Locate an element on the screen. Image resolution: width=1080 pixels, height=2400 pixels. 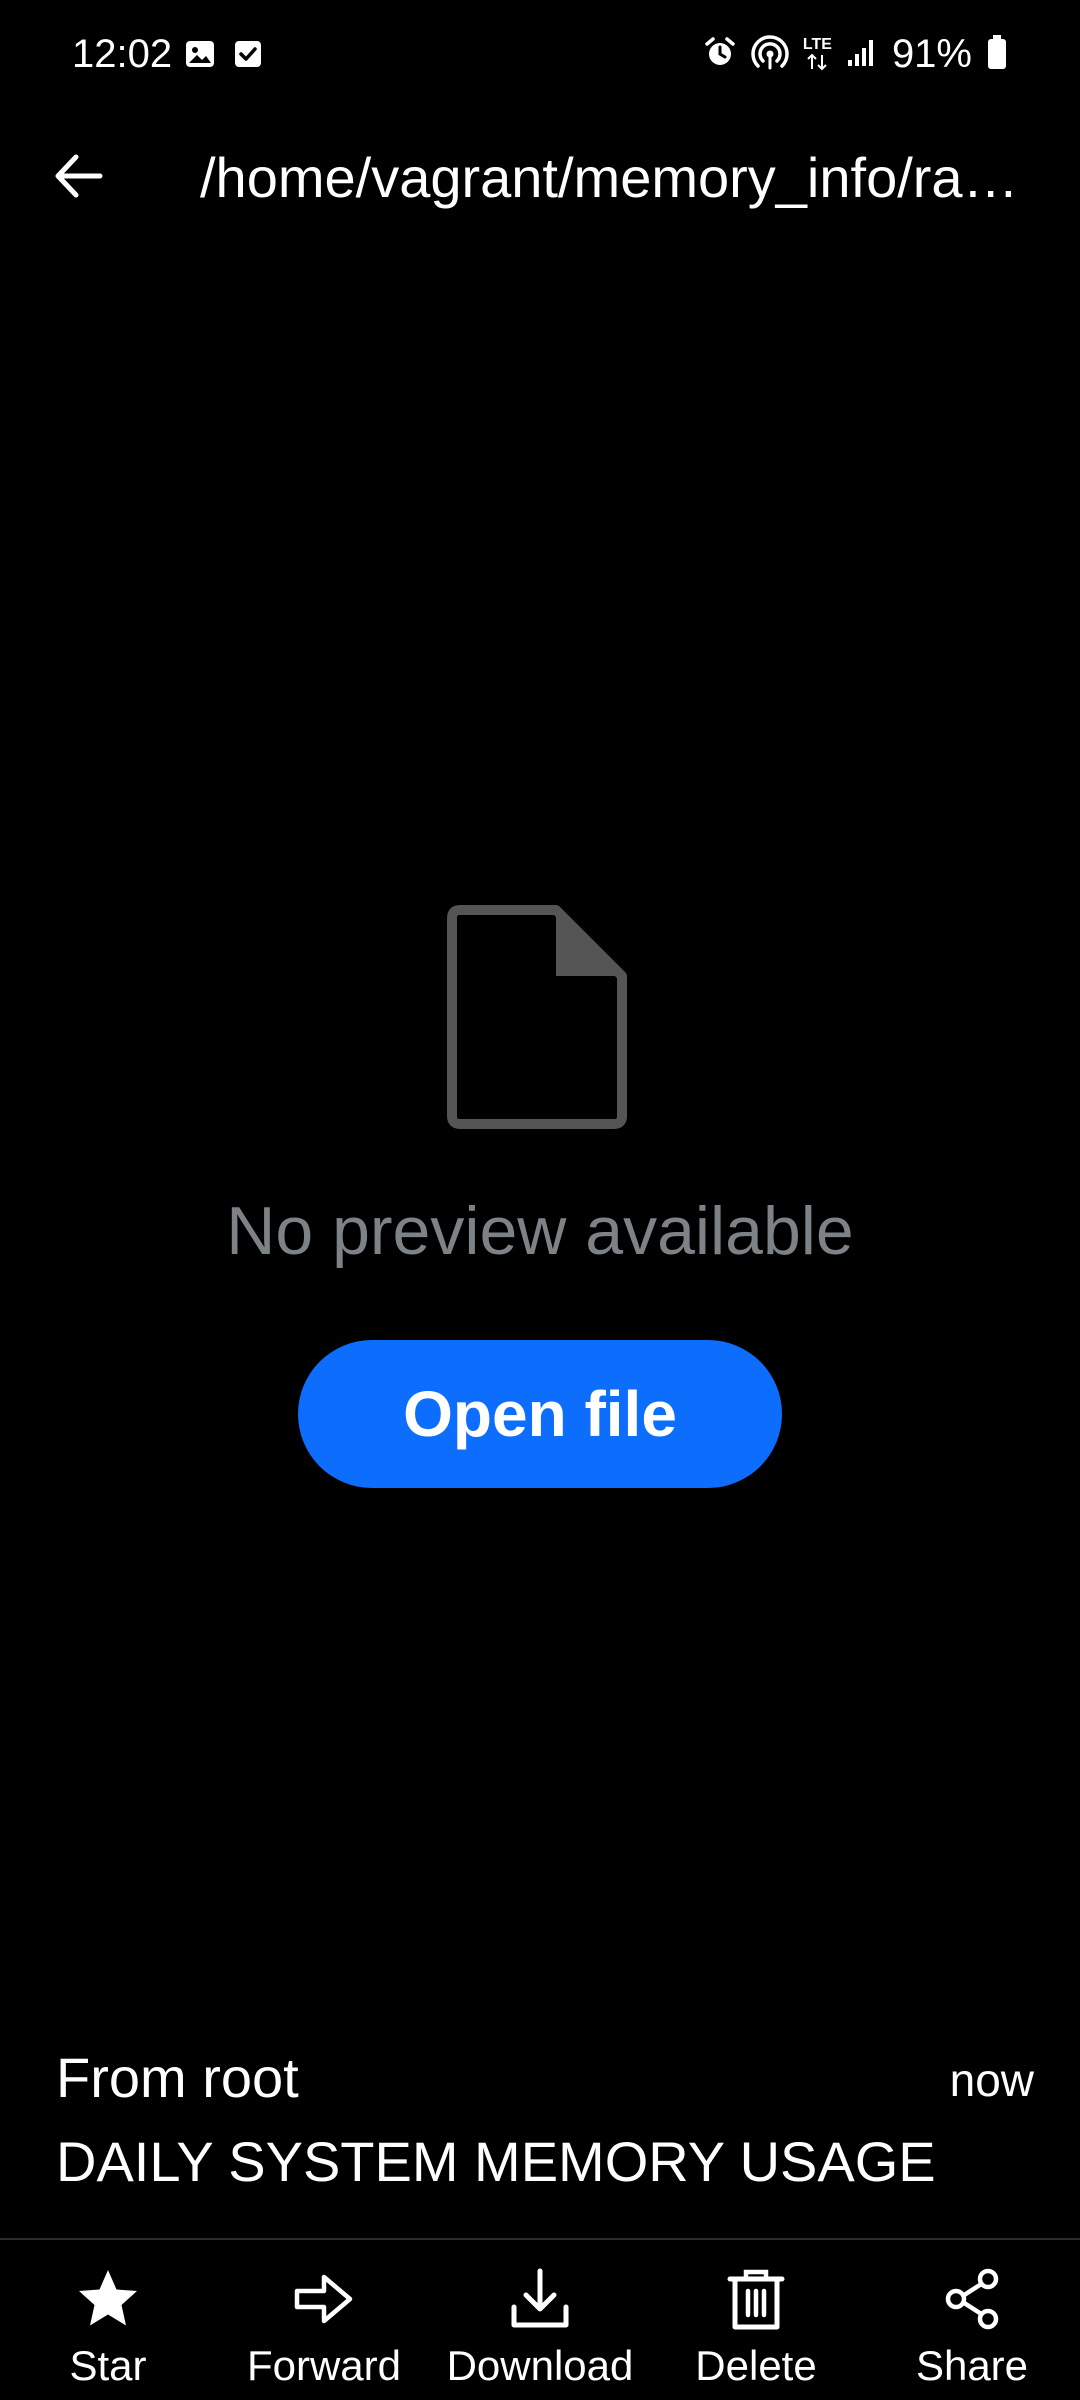
star-button: Star is located at coordinates (108, 2329).